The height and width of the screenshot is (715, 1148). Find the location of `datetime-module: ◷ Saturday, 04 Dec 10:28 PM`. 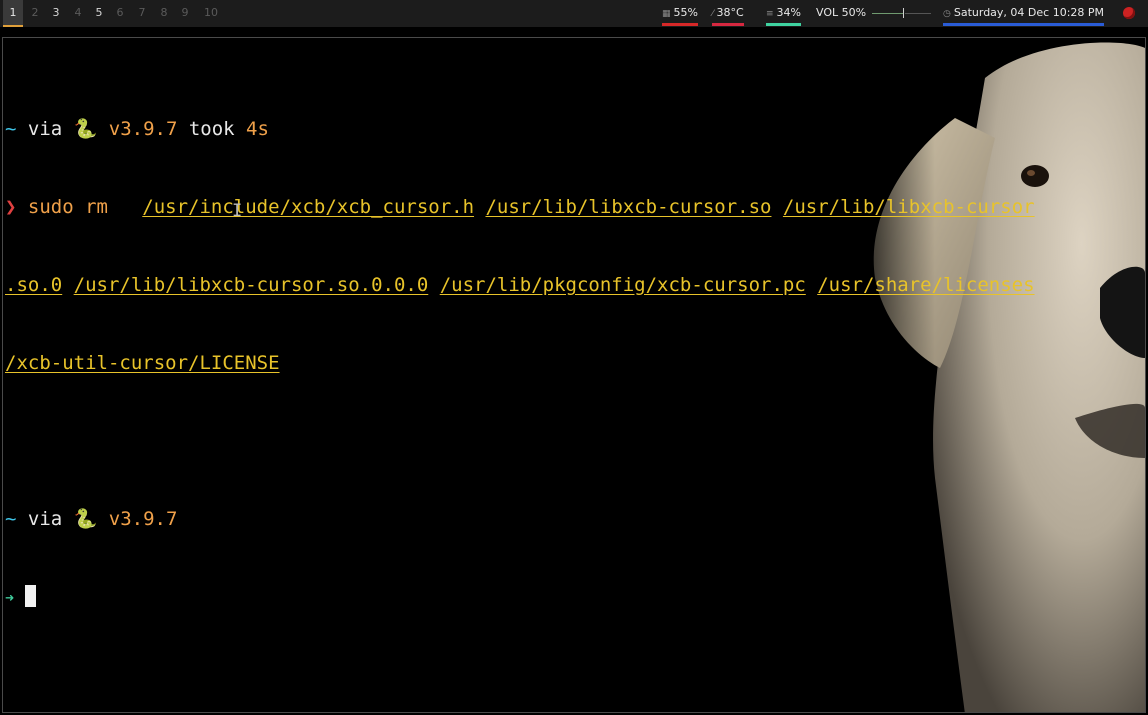

datetime-module: ◷ Saturday, 04 Dec 10:28 PM is located at coordinates (1024, 13).